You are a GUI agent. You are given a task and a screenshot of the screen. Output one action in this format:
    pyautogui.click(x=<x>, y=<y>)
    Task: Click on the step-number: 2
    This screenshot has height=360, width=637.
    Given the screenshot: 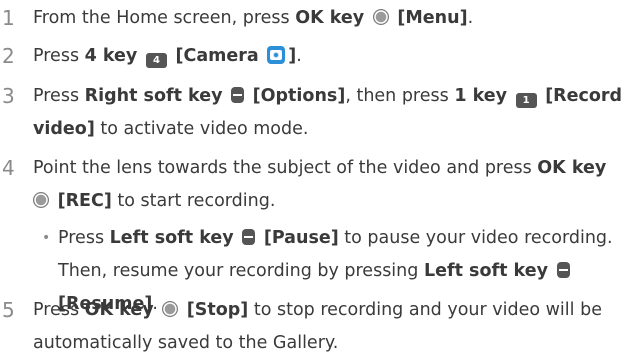 What is the action you would take?
    pyautogui.click(x=8, y=56)
    